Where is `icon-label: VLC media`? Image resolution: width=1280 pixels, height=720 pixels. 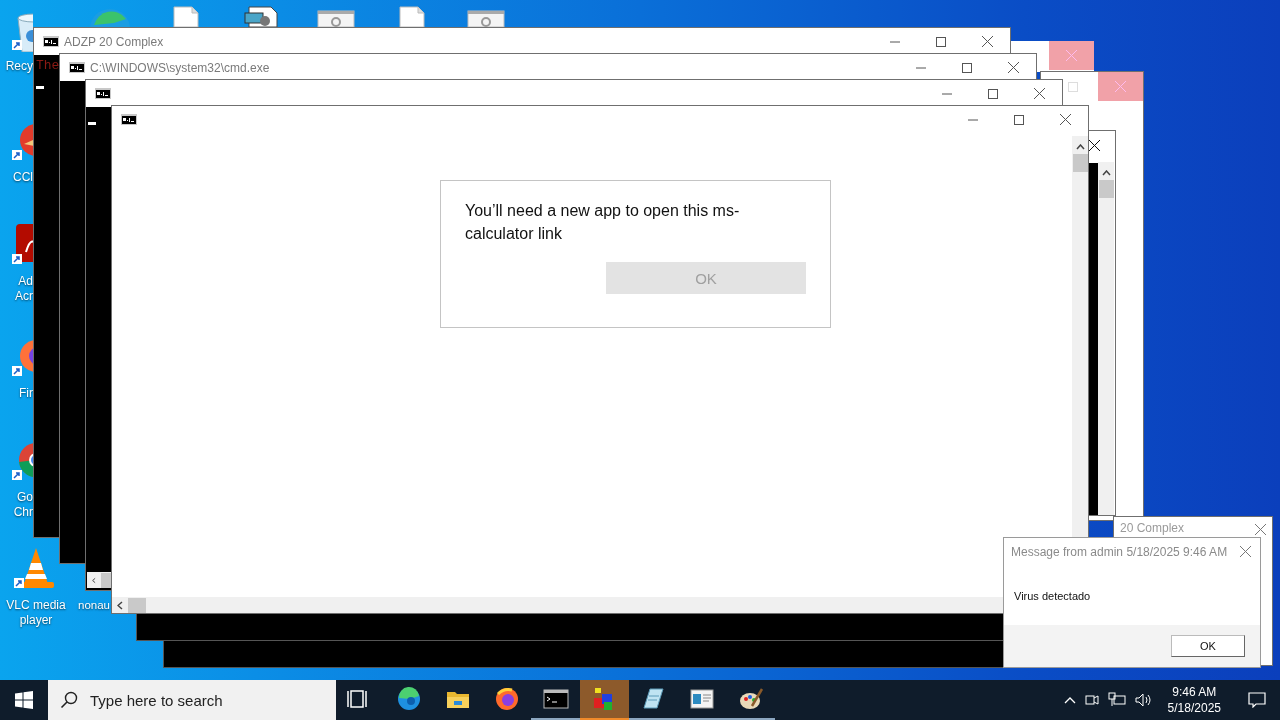 icon-label: VLC media is located at coordinates (36, 605).